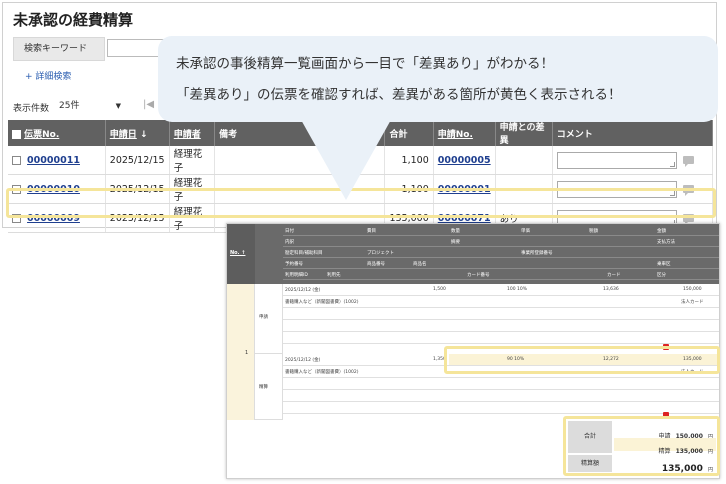  I want to click on detail-header-row-5: 利用明細ID 利用先 カード番号 カード 区分, so click(501, 275).